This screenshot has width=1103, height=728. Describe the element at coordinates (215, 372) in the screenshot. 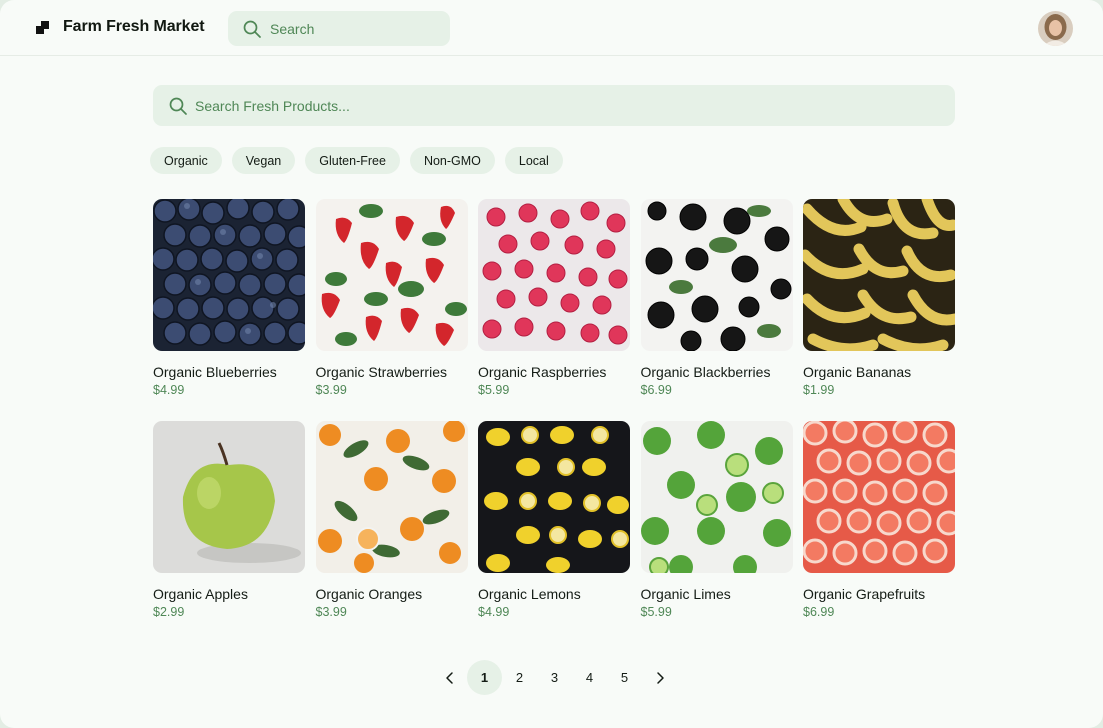

I see `product-name: Organic Blueberries` at that location.